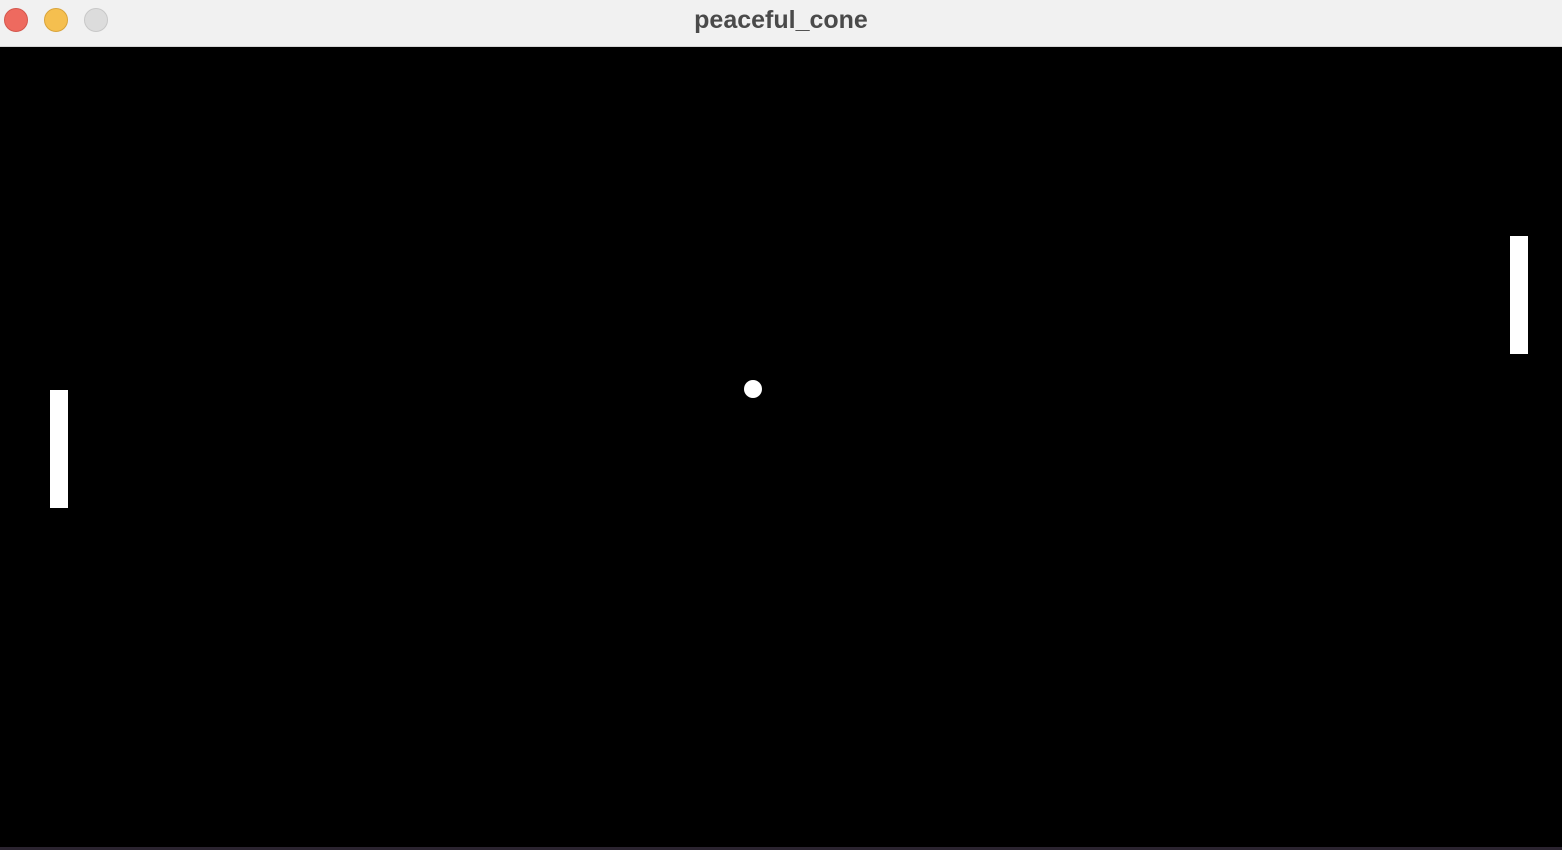 The width and height of the screenshot is (1562, 850). Describe the element at coordinates (781, 20) in the screenshot. I see `window-title: peaceful_cone` at that location.